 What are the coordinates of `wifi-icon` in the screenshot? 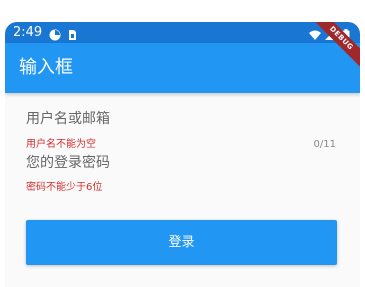 It's located at (315, 33).